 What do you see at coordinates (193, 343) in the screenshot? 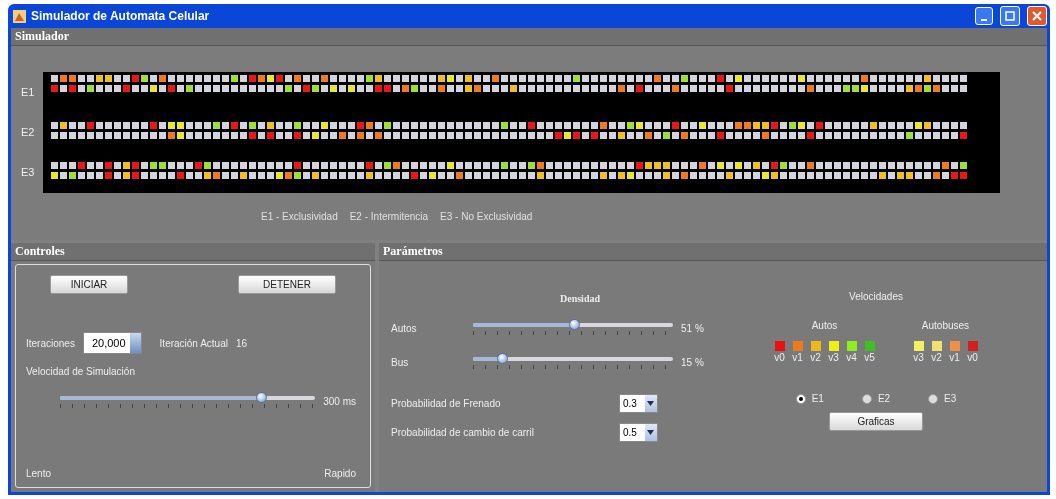
I see `field-label: Iteración Actual` at bounding box center [193, 343].